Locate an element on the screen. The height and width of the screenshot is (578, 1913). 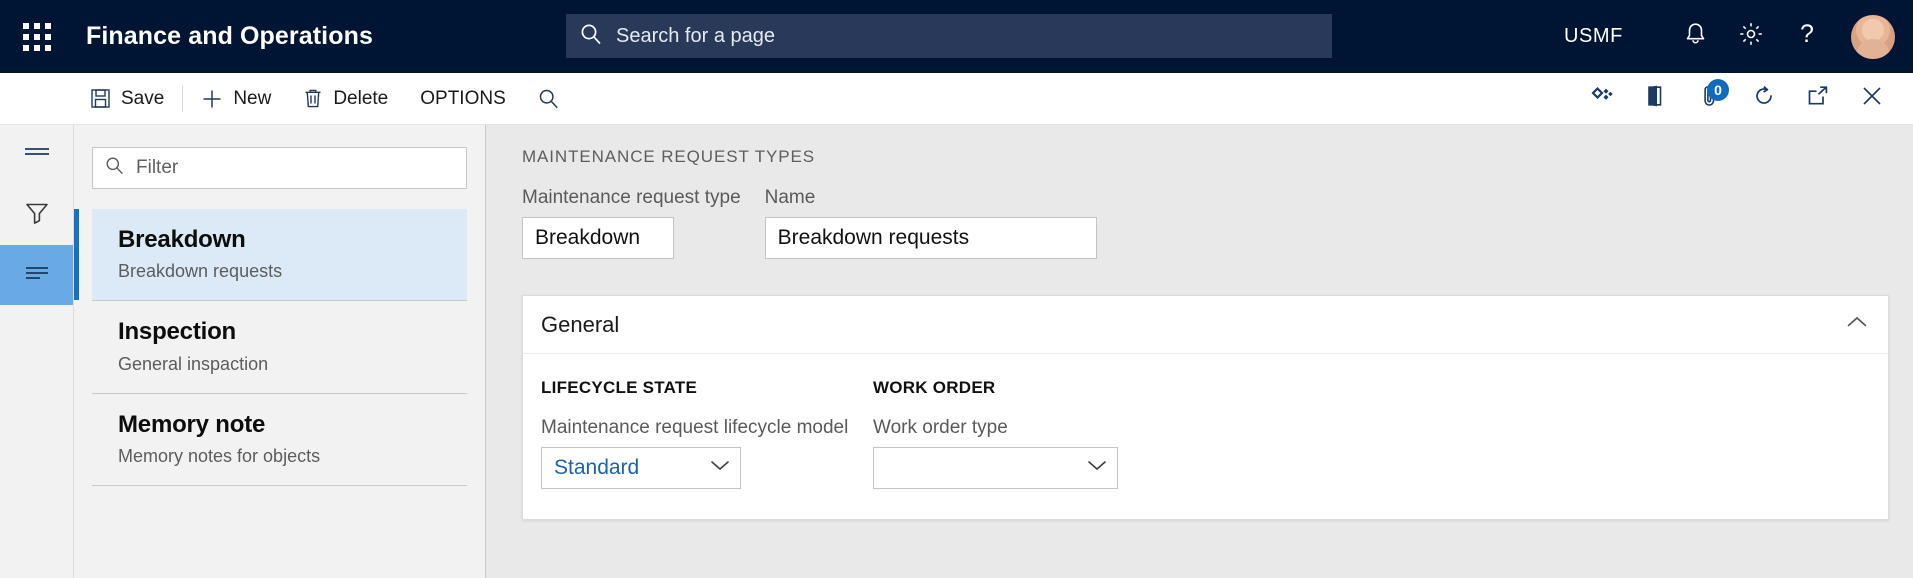
request-type-field: Maintenance request type Breakdown is located at coordinates (631, 223).